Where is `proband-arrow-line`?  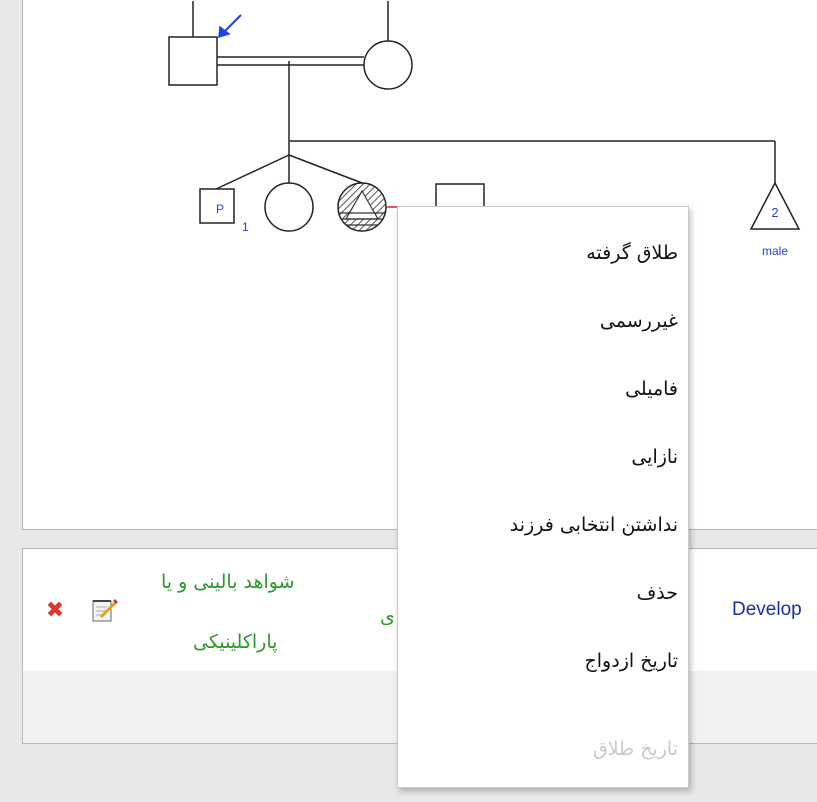
proband-arrow-line is located at coordinates (232, 24).